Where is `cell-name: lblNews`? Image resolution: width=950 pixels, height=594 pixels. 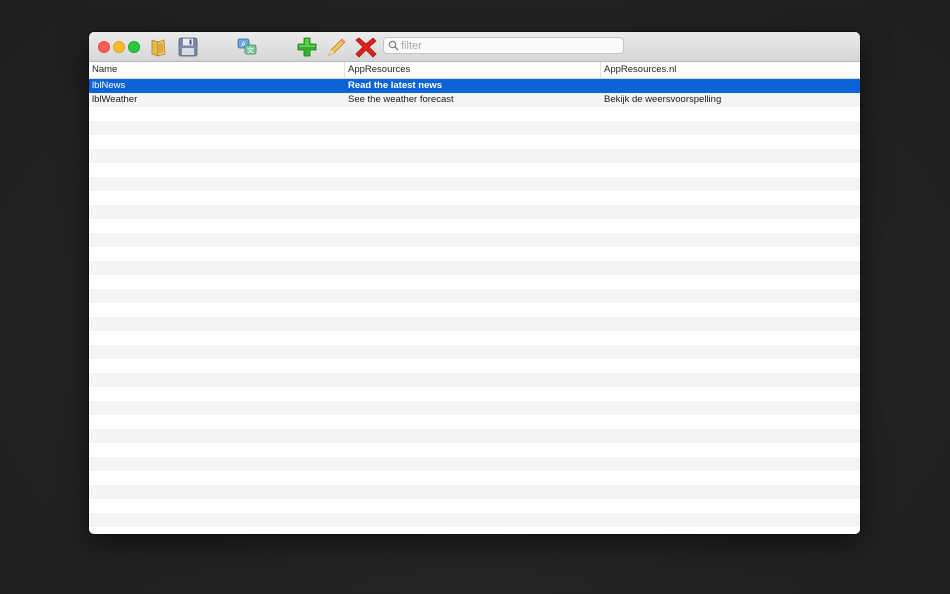 cell-name: lblNews is located at coordinates (217, 86).